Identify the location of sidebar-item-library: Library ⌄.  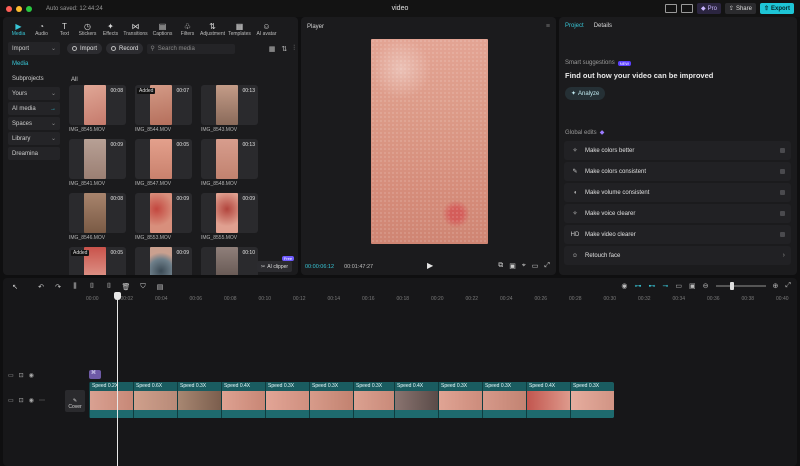
(34, 138).